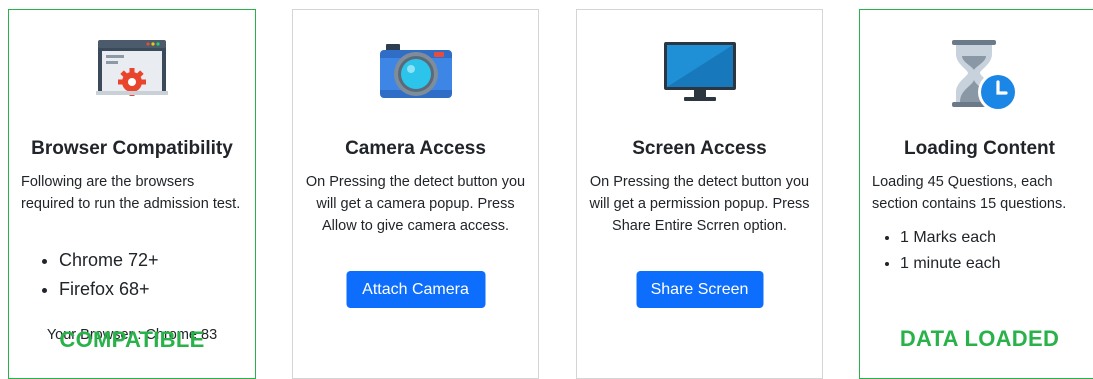 The height and width of the screenshot is (379, 1093). Describe the element at coordinates (699, 148) in the screenshot. I see `card-title: Screen Access` at that location.